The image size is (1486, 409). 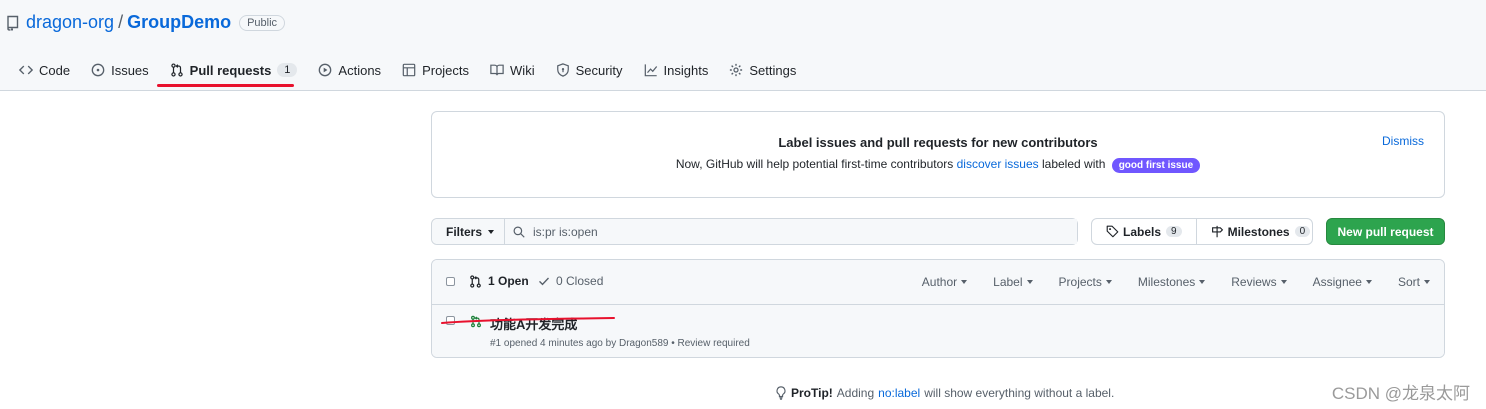 I want to click on table-icon, so click(x=409, y=70).